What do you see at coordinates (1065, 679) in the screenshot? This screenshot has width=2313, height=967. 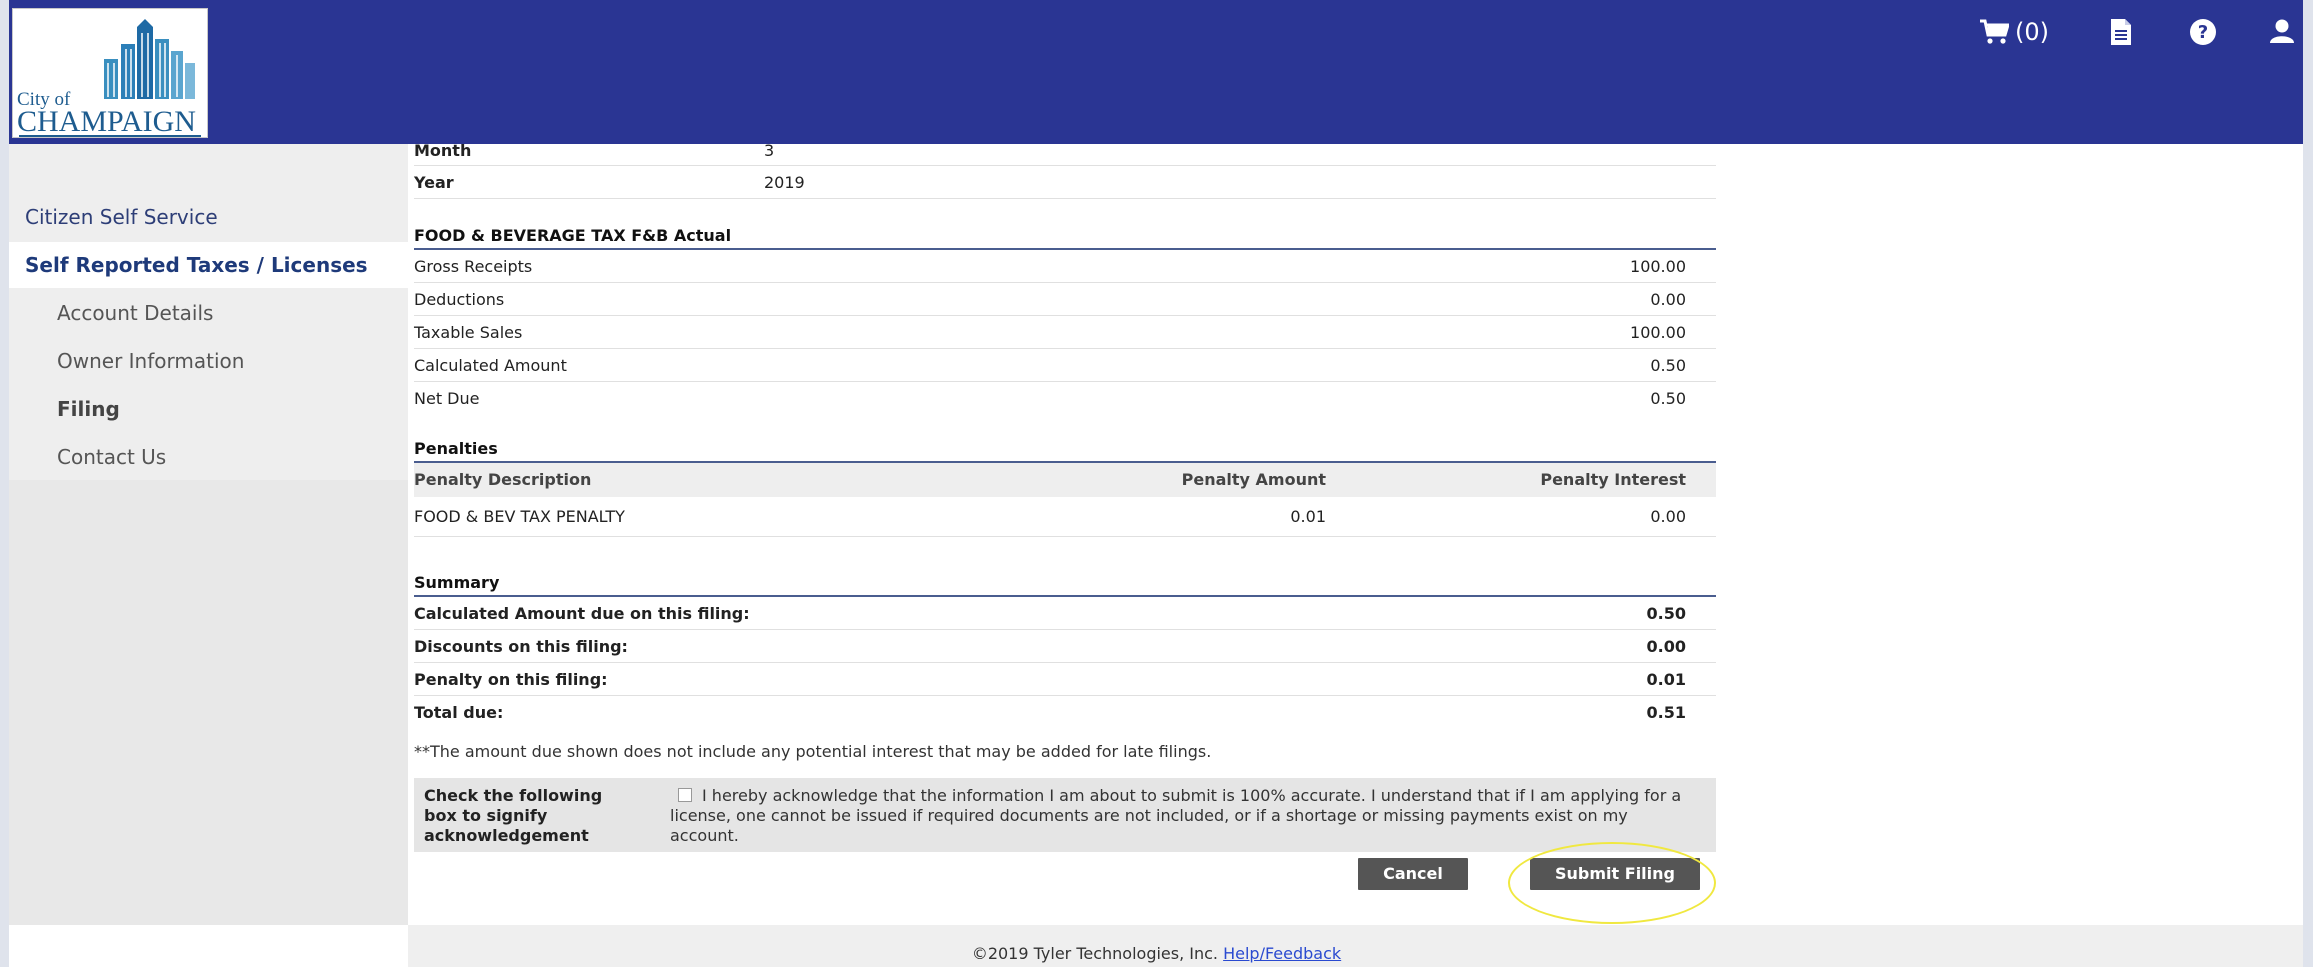 I see `summary-row: Penalty on this filing: 0.01` at bounding box center [1065, 679].